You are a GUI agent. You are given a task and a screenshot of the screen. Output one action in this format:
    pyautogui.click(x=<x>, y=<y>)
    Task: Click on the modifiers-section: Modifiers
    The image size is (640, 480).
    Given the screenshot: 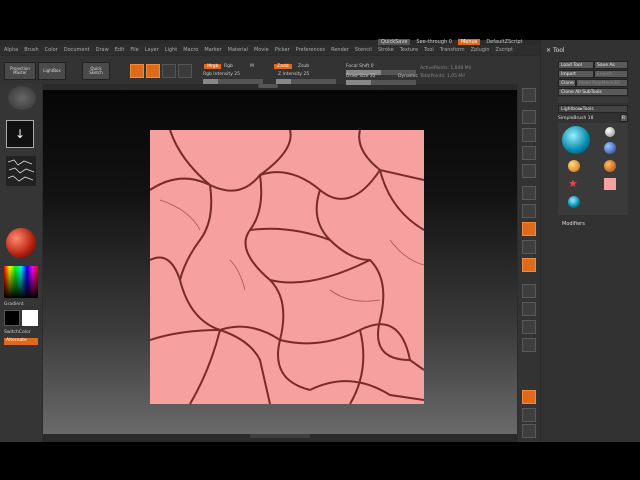 What is the action you would take?
    pyautogui.click(x=573, y=224)
    